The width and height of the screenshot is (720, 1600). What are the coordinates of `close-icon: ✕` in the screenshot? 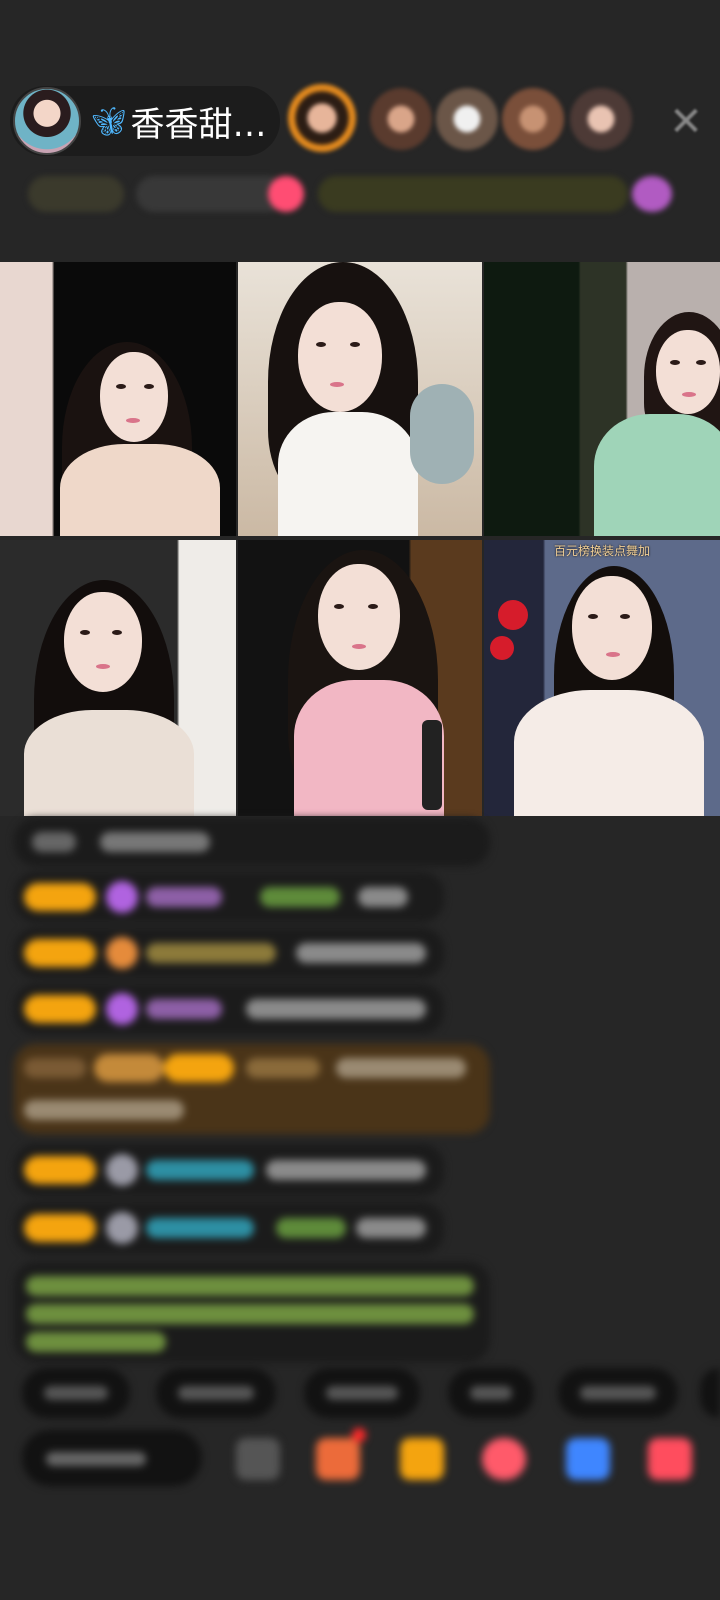 It's located at (686, 122).